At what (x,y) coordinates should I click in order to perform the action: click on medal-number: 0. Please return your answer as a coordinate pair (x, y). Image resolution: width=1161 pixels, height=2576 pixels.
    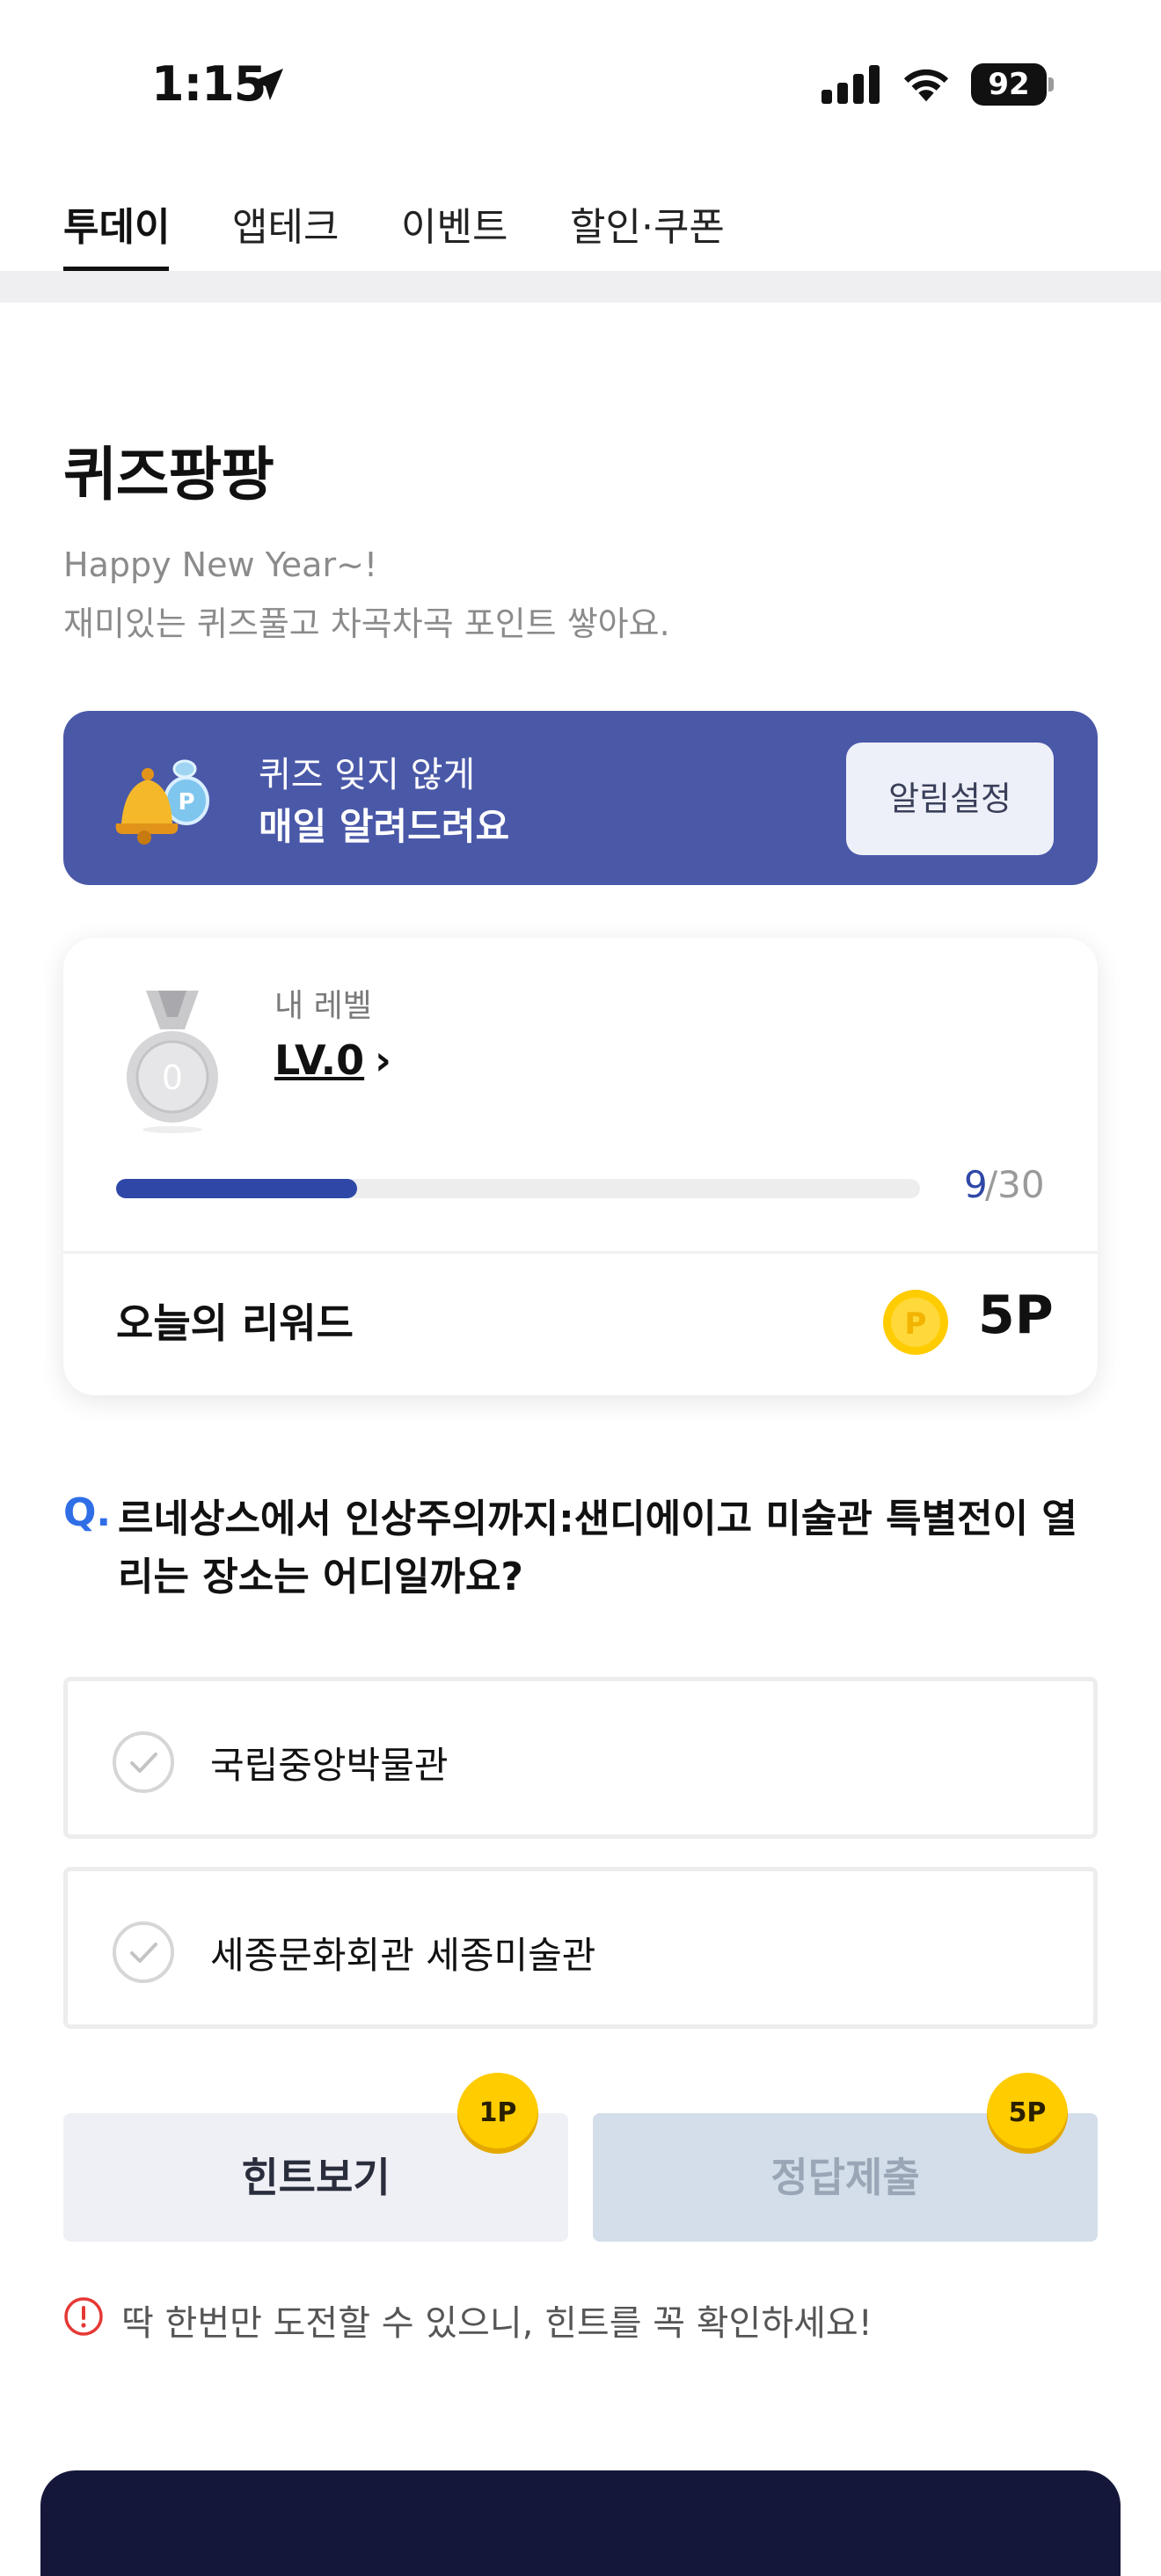
    Looking at the image, I should click on (172, 1077).